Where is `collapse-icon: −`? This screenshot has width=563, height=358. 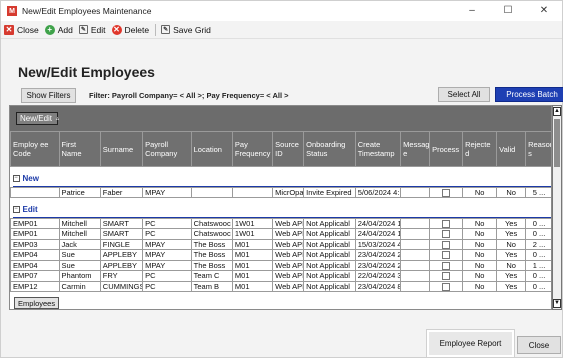
collapse-icon: − is located at coordinates (16, 210).